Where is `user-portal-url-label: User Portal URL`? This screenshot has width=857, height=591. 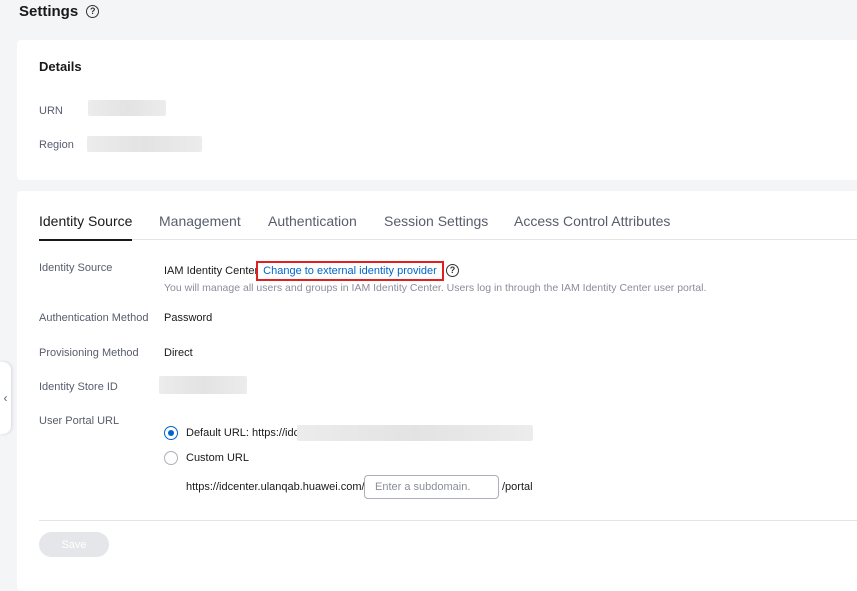 user-portal-url-label: User Portal URL is located at coordinates (79, 421).